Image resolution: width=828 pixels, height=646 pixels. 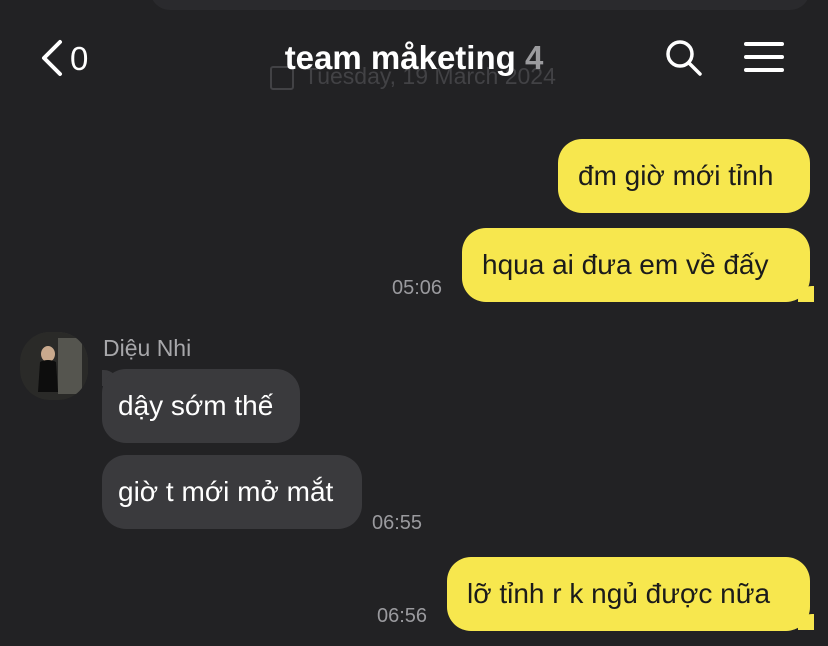 I want to click on message-timestamp: 05:06, so click(x=417, y=288).